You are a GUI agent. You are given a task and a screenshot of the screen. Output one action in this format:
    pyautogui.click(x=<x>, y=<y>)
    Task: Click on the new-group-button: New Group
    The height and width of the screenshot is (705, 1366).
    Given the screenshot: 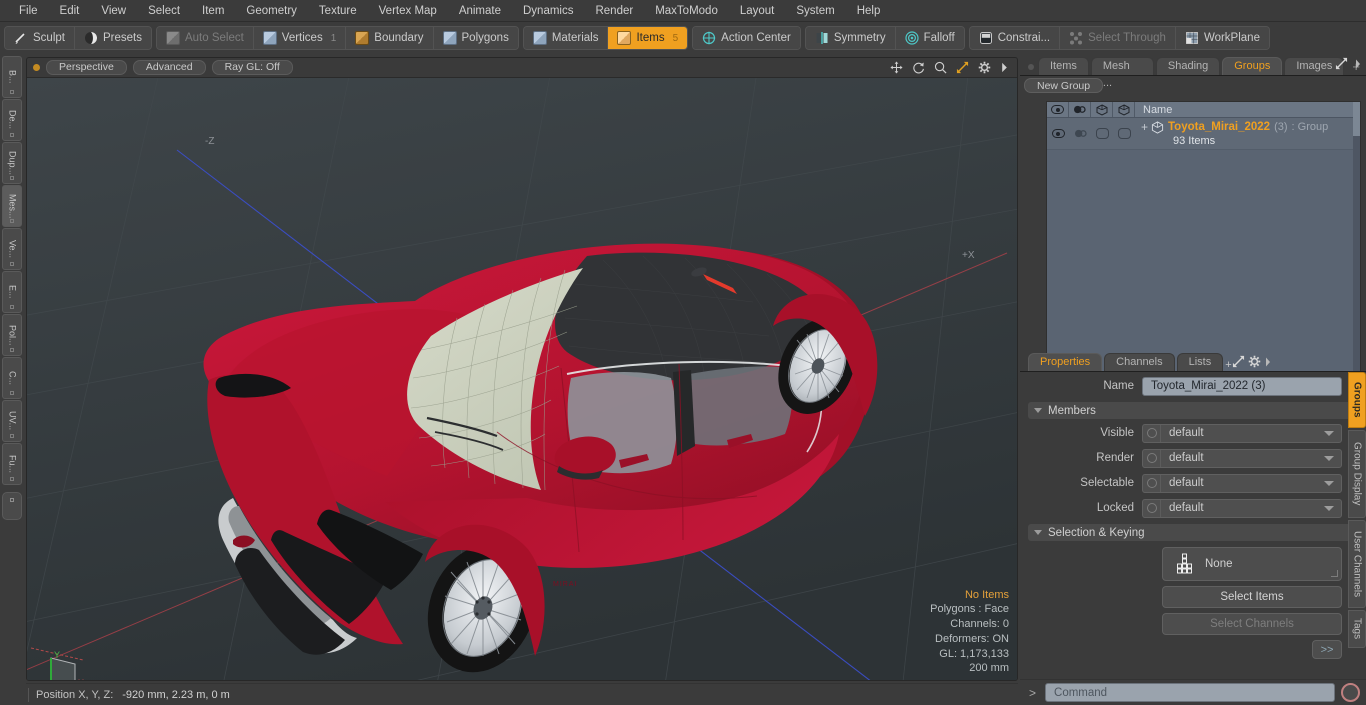 What is the action you would take?
    pyautogui.click(x=1064, y=85)
    